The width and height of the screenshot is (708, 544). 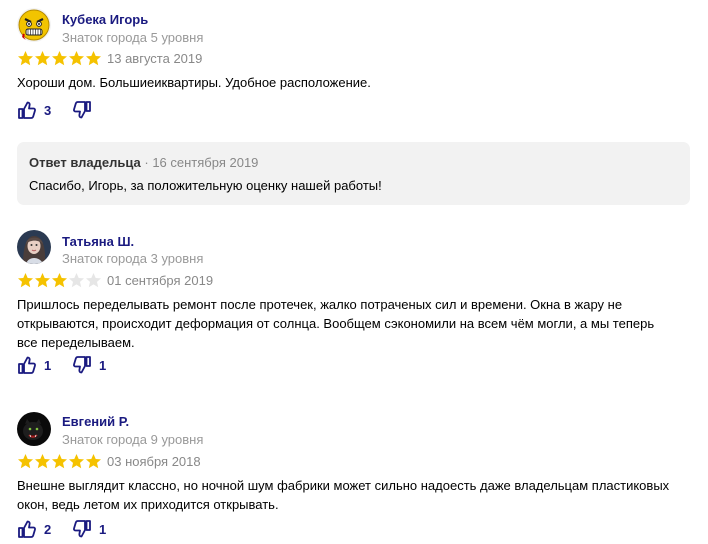 I want to click on review-date: 01 сентября 2019, so click(x=160, y=280).